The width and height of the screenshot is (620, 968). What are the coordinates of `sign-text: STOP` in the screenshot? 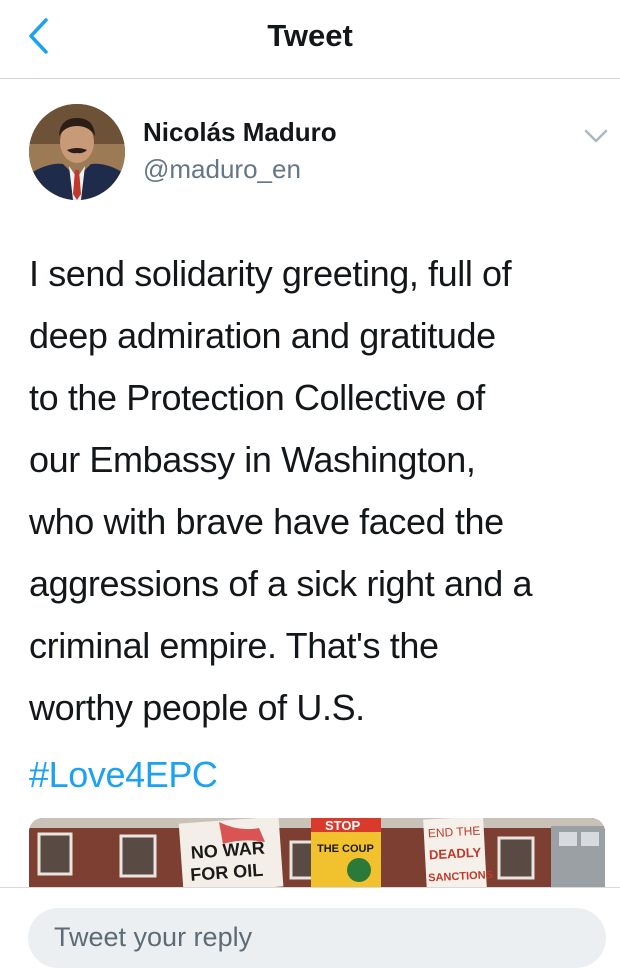 It's located at (342, 825).